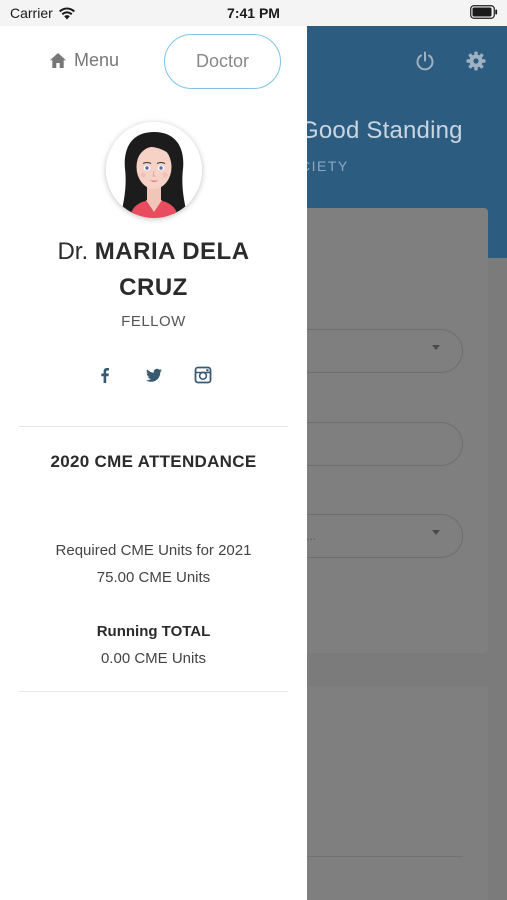  Describe the element at coordinates (324, 166) in the screenshot. I see `standing-subtitle: CIETY` at that location.